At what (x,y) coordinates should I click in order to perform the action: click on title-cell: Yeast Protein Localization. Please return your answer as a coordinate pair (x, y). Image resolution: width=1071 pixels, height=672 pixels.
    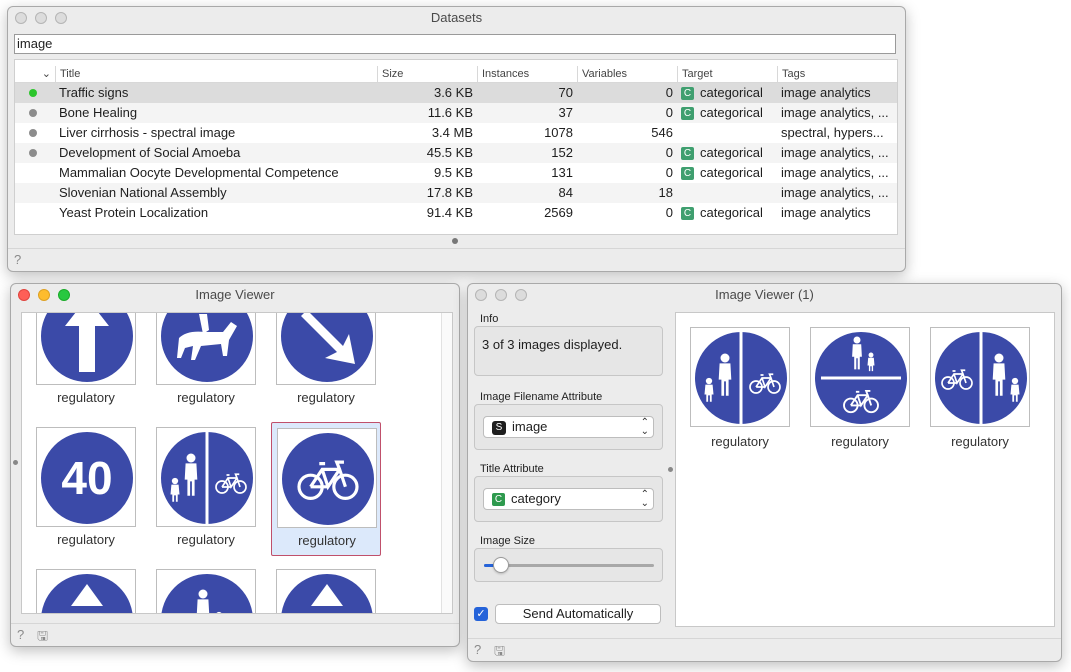
    Looking at the image, I should click on (134, 212).